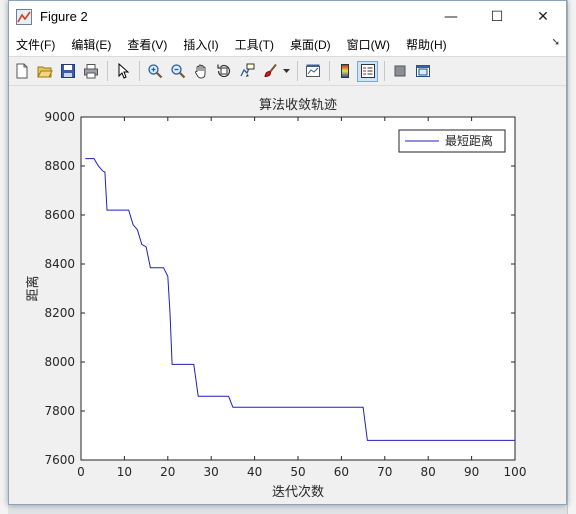  Describe the element at coordinates (254, 472) in the screenshot. I see `x-tick-label: 40` at that location.